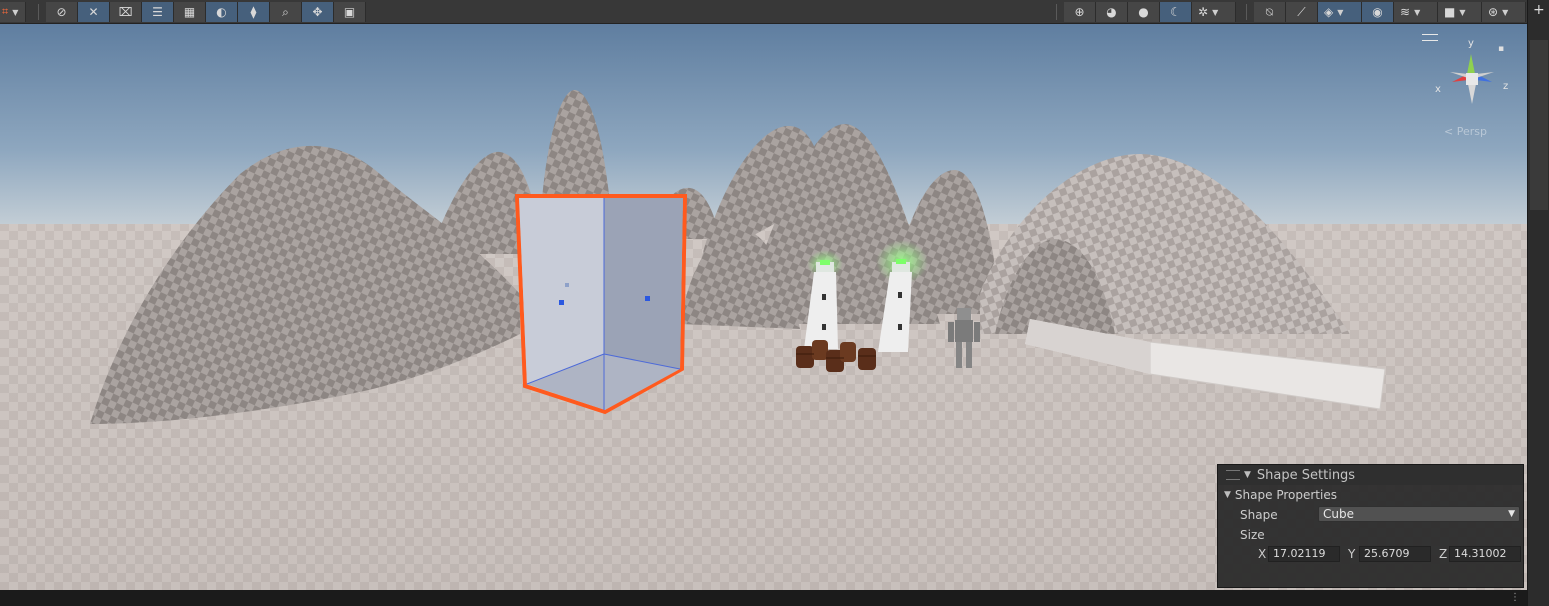  What do you see at coordinates (1405, 12) in the screenshot?
I see `layer-icon: ≋` at bounding box center [1405, 12].